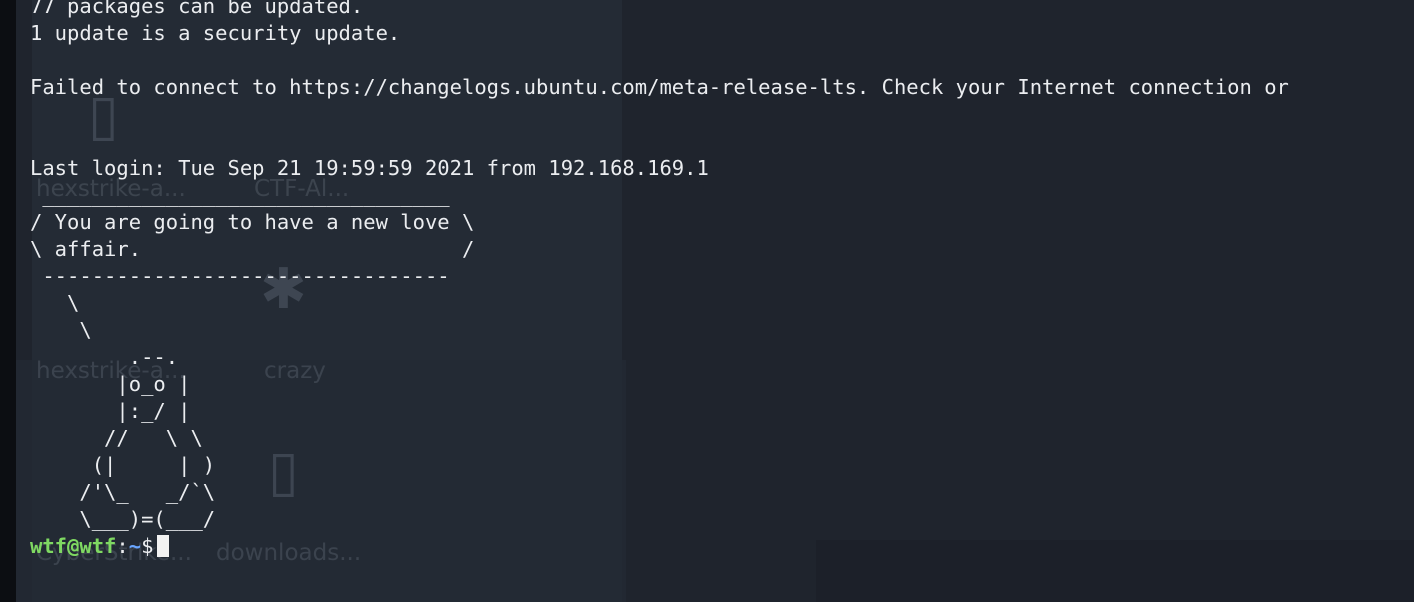  I want to click on ascii-tux-line: .--., so click(104, 357).